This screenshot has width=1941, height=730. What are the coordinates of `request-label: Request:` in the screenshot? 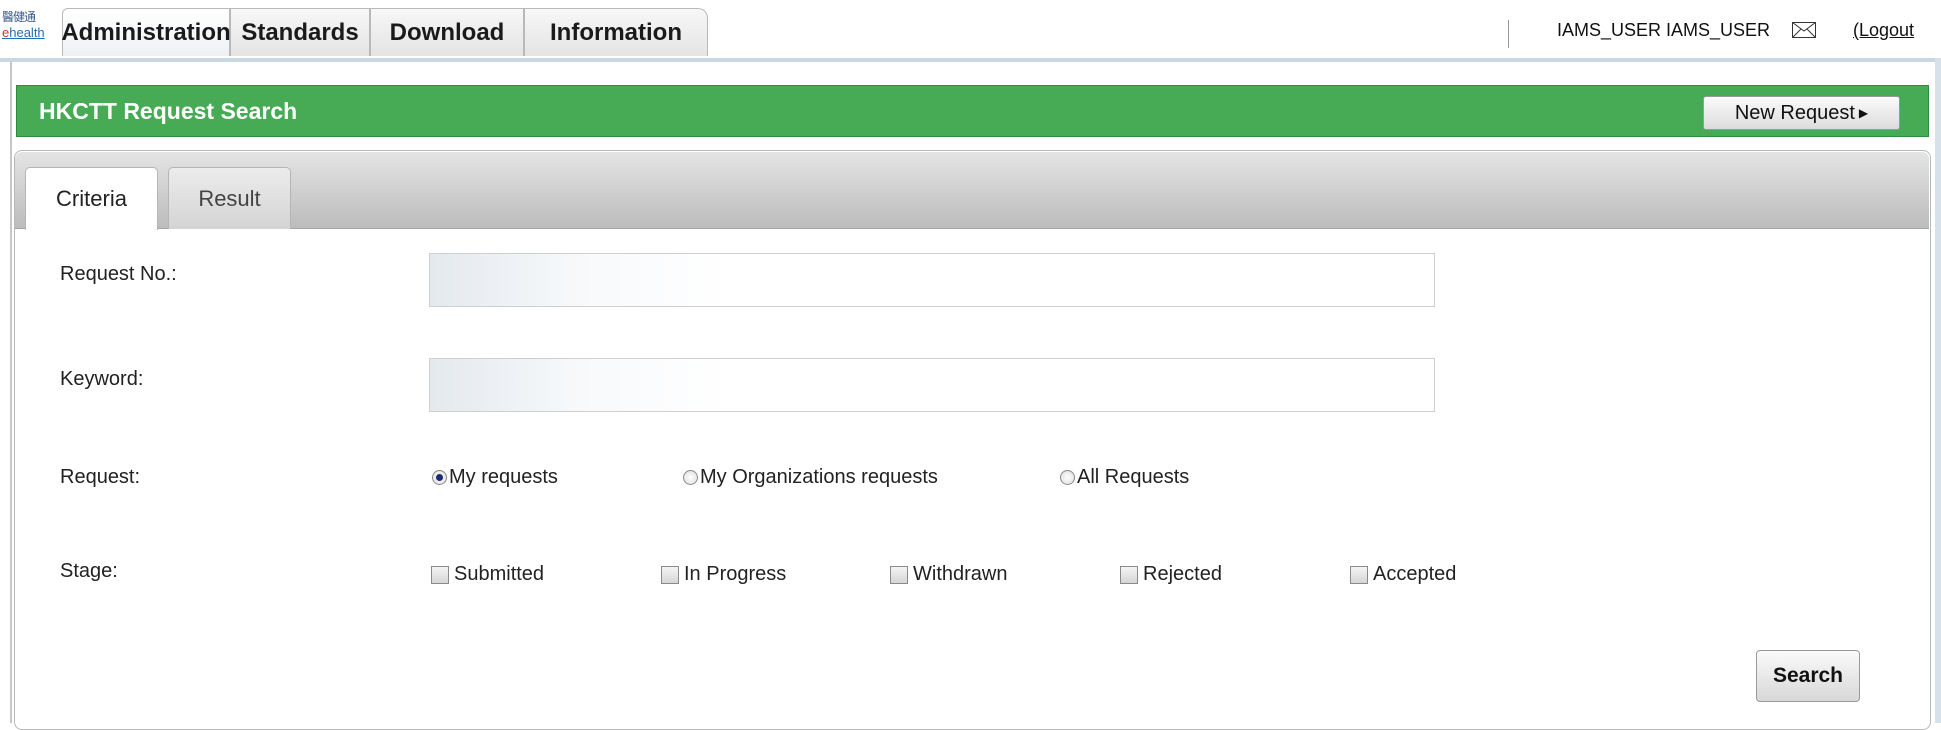 It's located at (100, 477).